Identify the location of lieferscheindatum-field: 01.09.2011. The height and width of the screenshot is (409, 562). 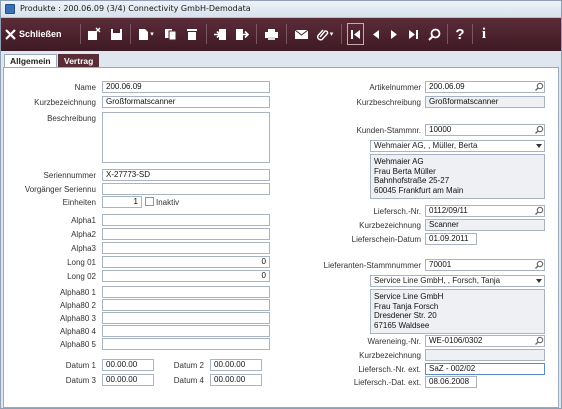
(451, 239).